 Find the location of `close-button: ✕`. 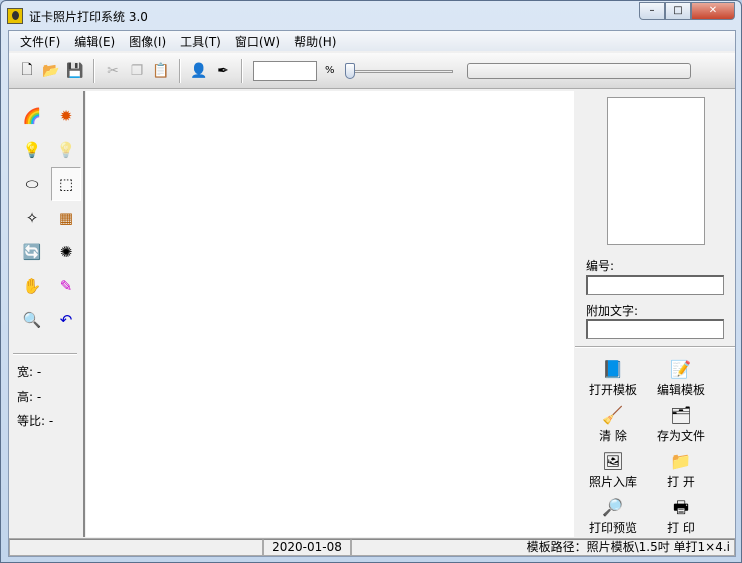

close-button: ✕ is located at coordinates (713, 11).